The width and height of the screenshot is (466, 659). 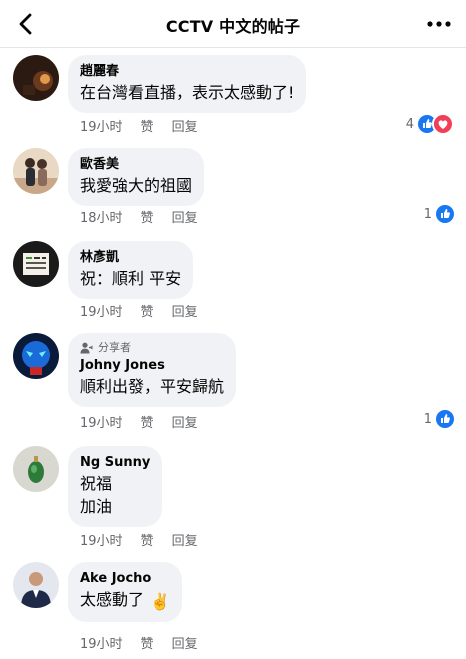 I want to click on comment-bubble: 分享者 Johny Jones 順利出發，平安歸航, so click(x=152, y=370).